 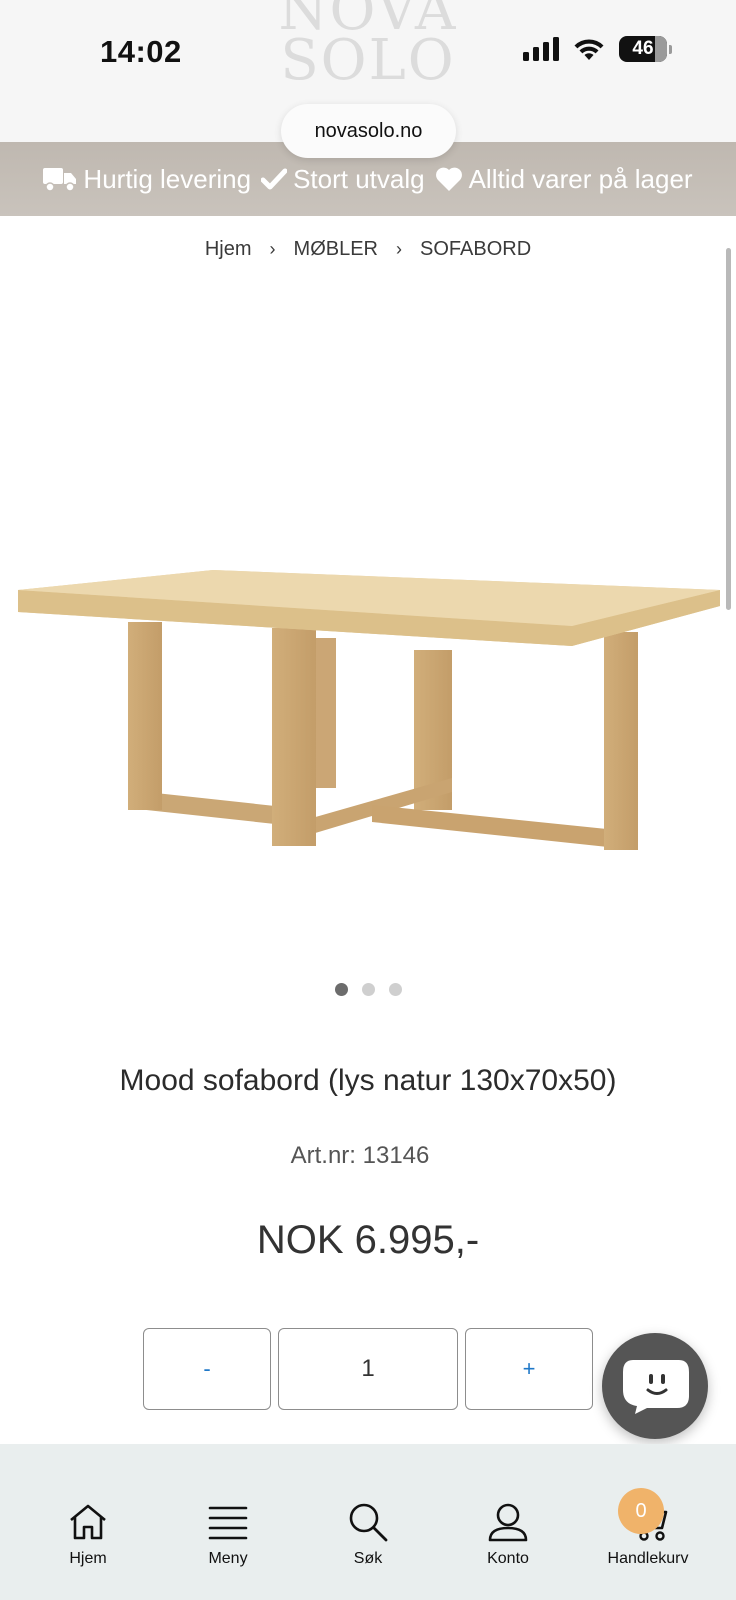 I want to click on nav-cart: 0 Handlekurv, so click(x=648, y=1522).